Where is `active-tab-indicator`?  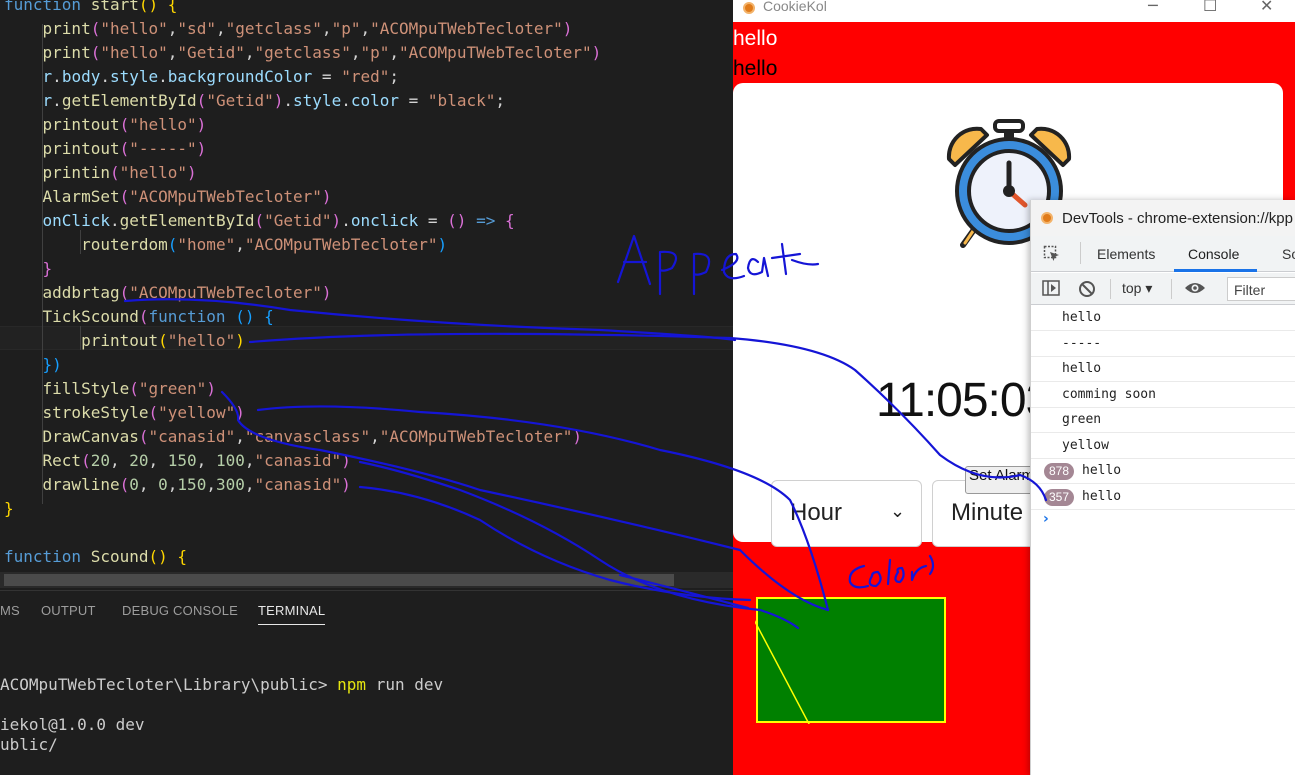 active-tab-indicator is located at coordinates (1215, 270).